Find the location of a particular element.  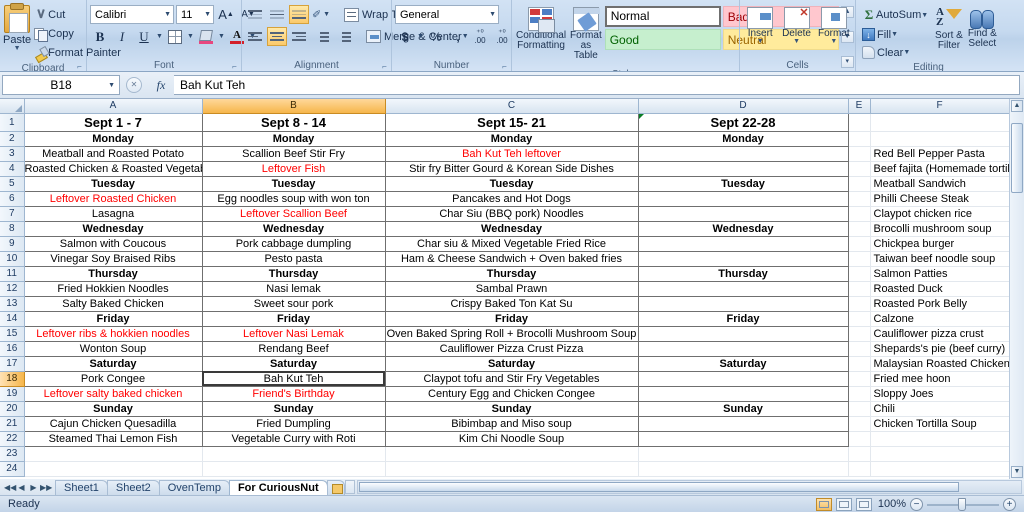

cell-C16: Cauliflower Pizza Crust Pizza is located at coordinates (511, 348).